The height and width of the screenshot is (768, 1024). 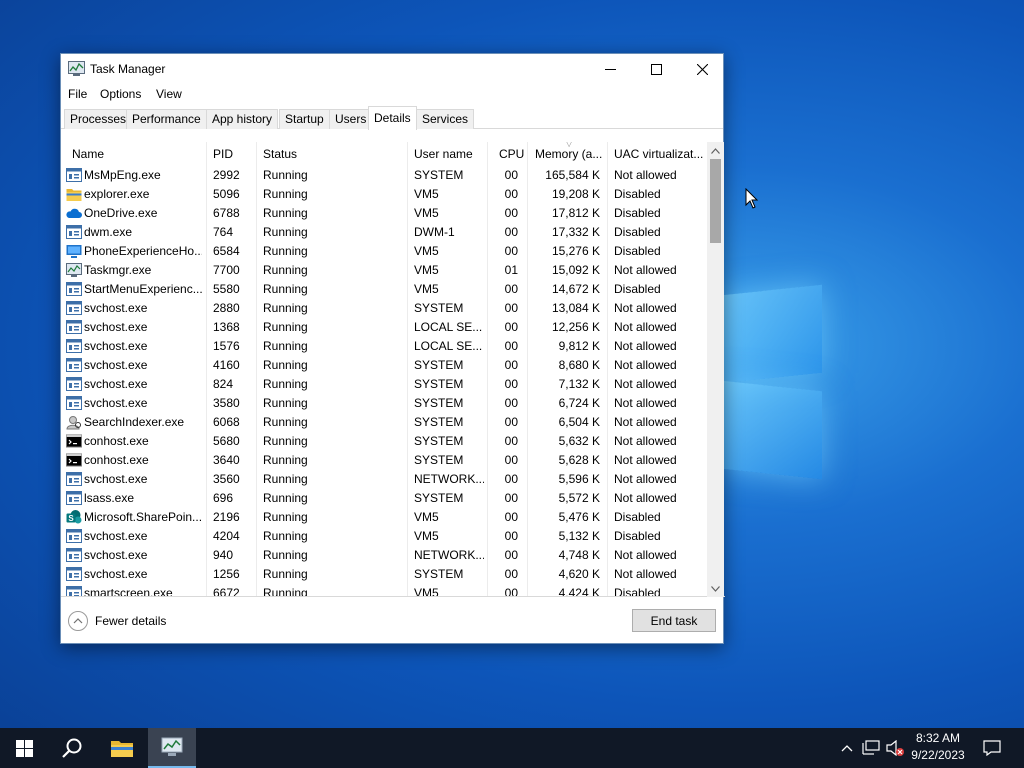 I want to click on cell-mem: 5,632 K, so click(x=579, y=441).